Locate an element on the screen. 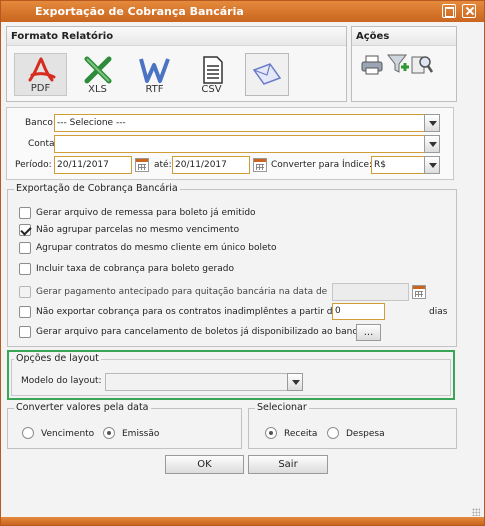 This screenshot has height=526, width=485. layout-highlight: Opções de layout Modelo do layout: is located at coordinates (231, 375).